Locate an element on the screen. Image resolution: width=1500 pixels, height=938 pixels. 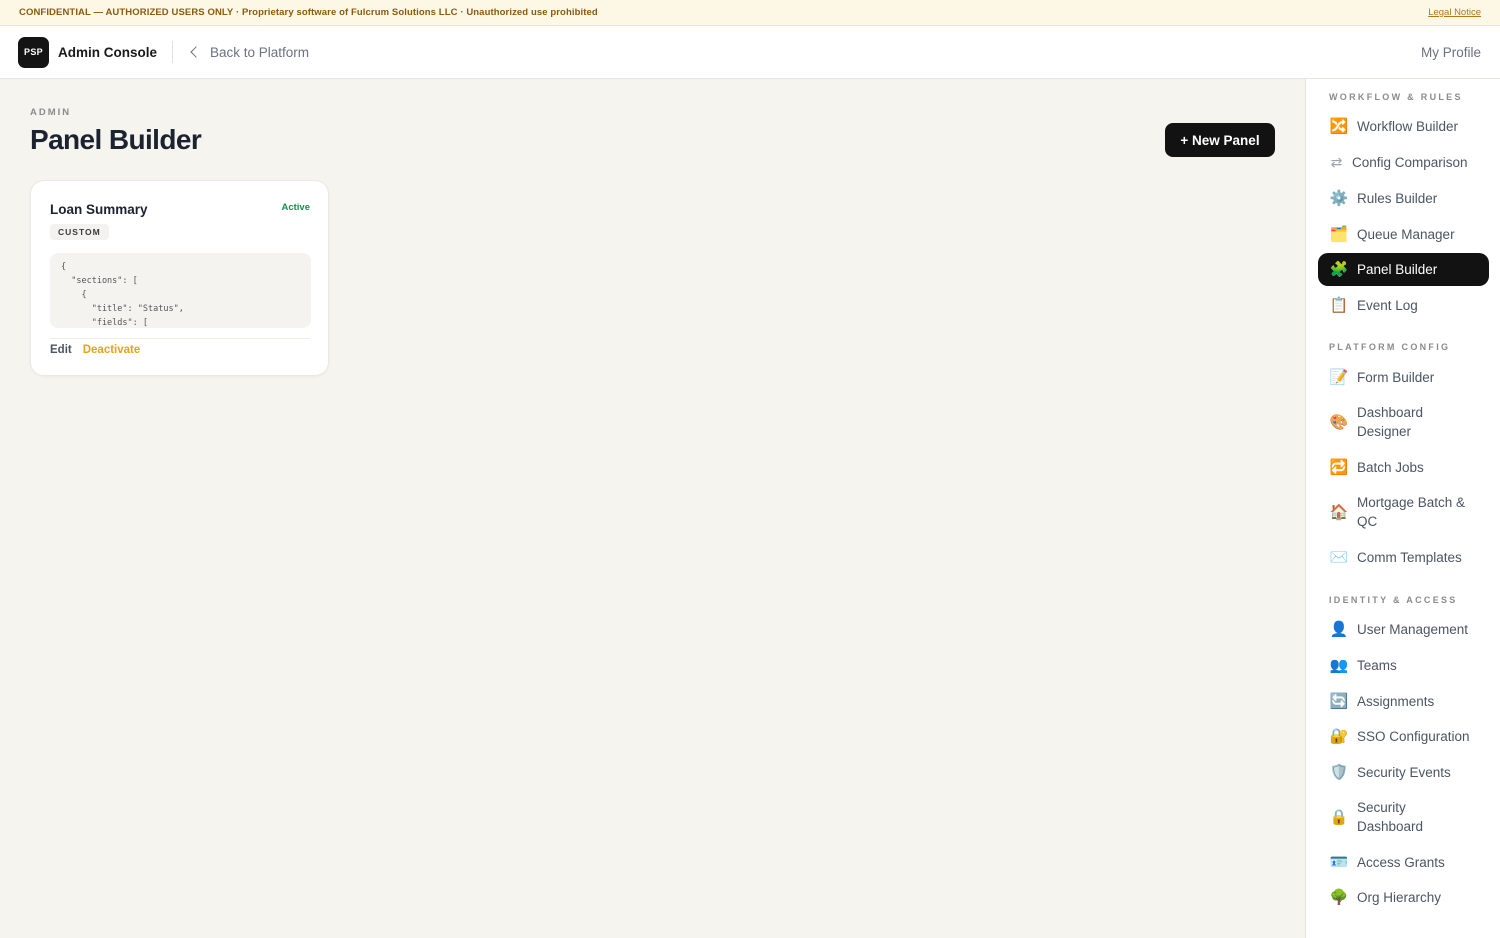
app-title: Admin Console is located at coordinates (108, 52).